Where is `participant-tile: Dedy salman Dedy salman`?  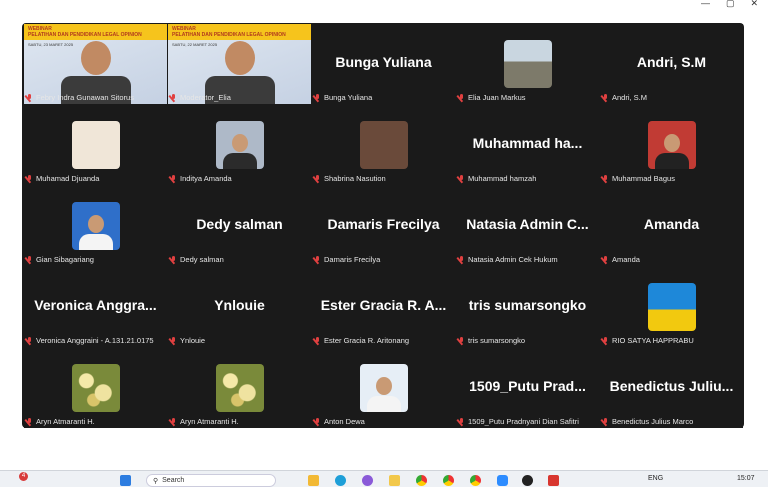 participant-tile: Dedy salman Dedy salman is located at coordinates (239, 226).